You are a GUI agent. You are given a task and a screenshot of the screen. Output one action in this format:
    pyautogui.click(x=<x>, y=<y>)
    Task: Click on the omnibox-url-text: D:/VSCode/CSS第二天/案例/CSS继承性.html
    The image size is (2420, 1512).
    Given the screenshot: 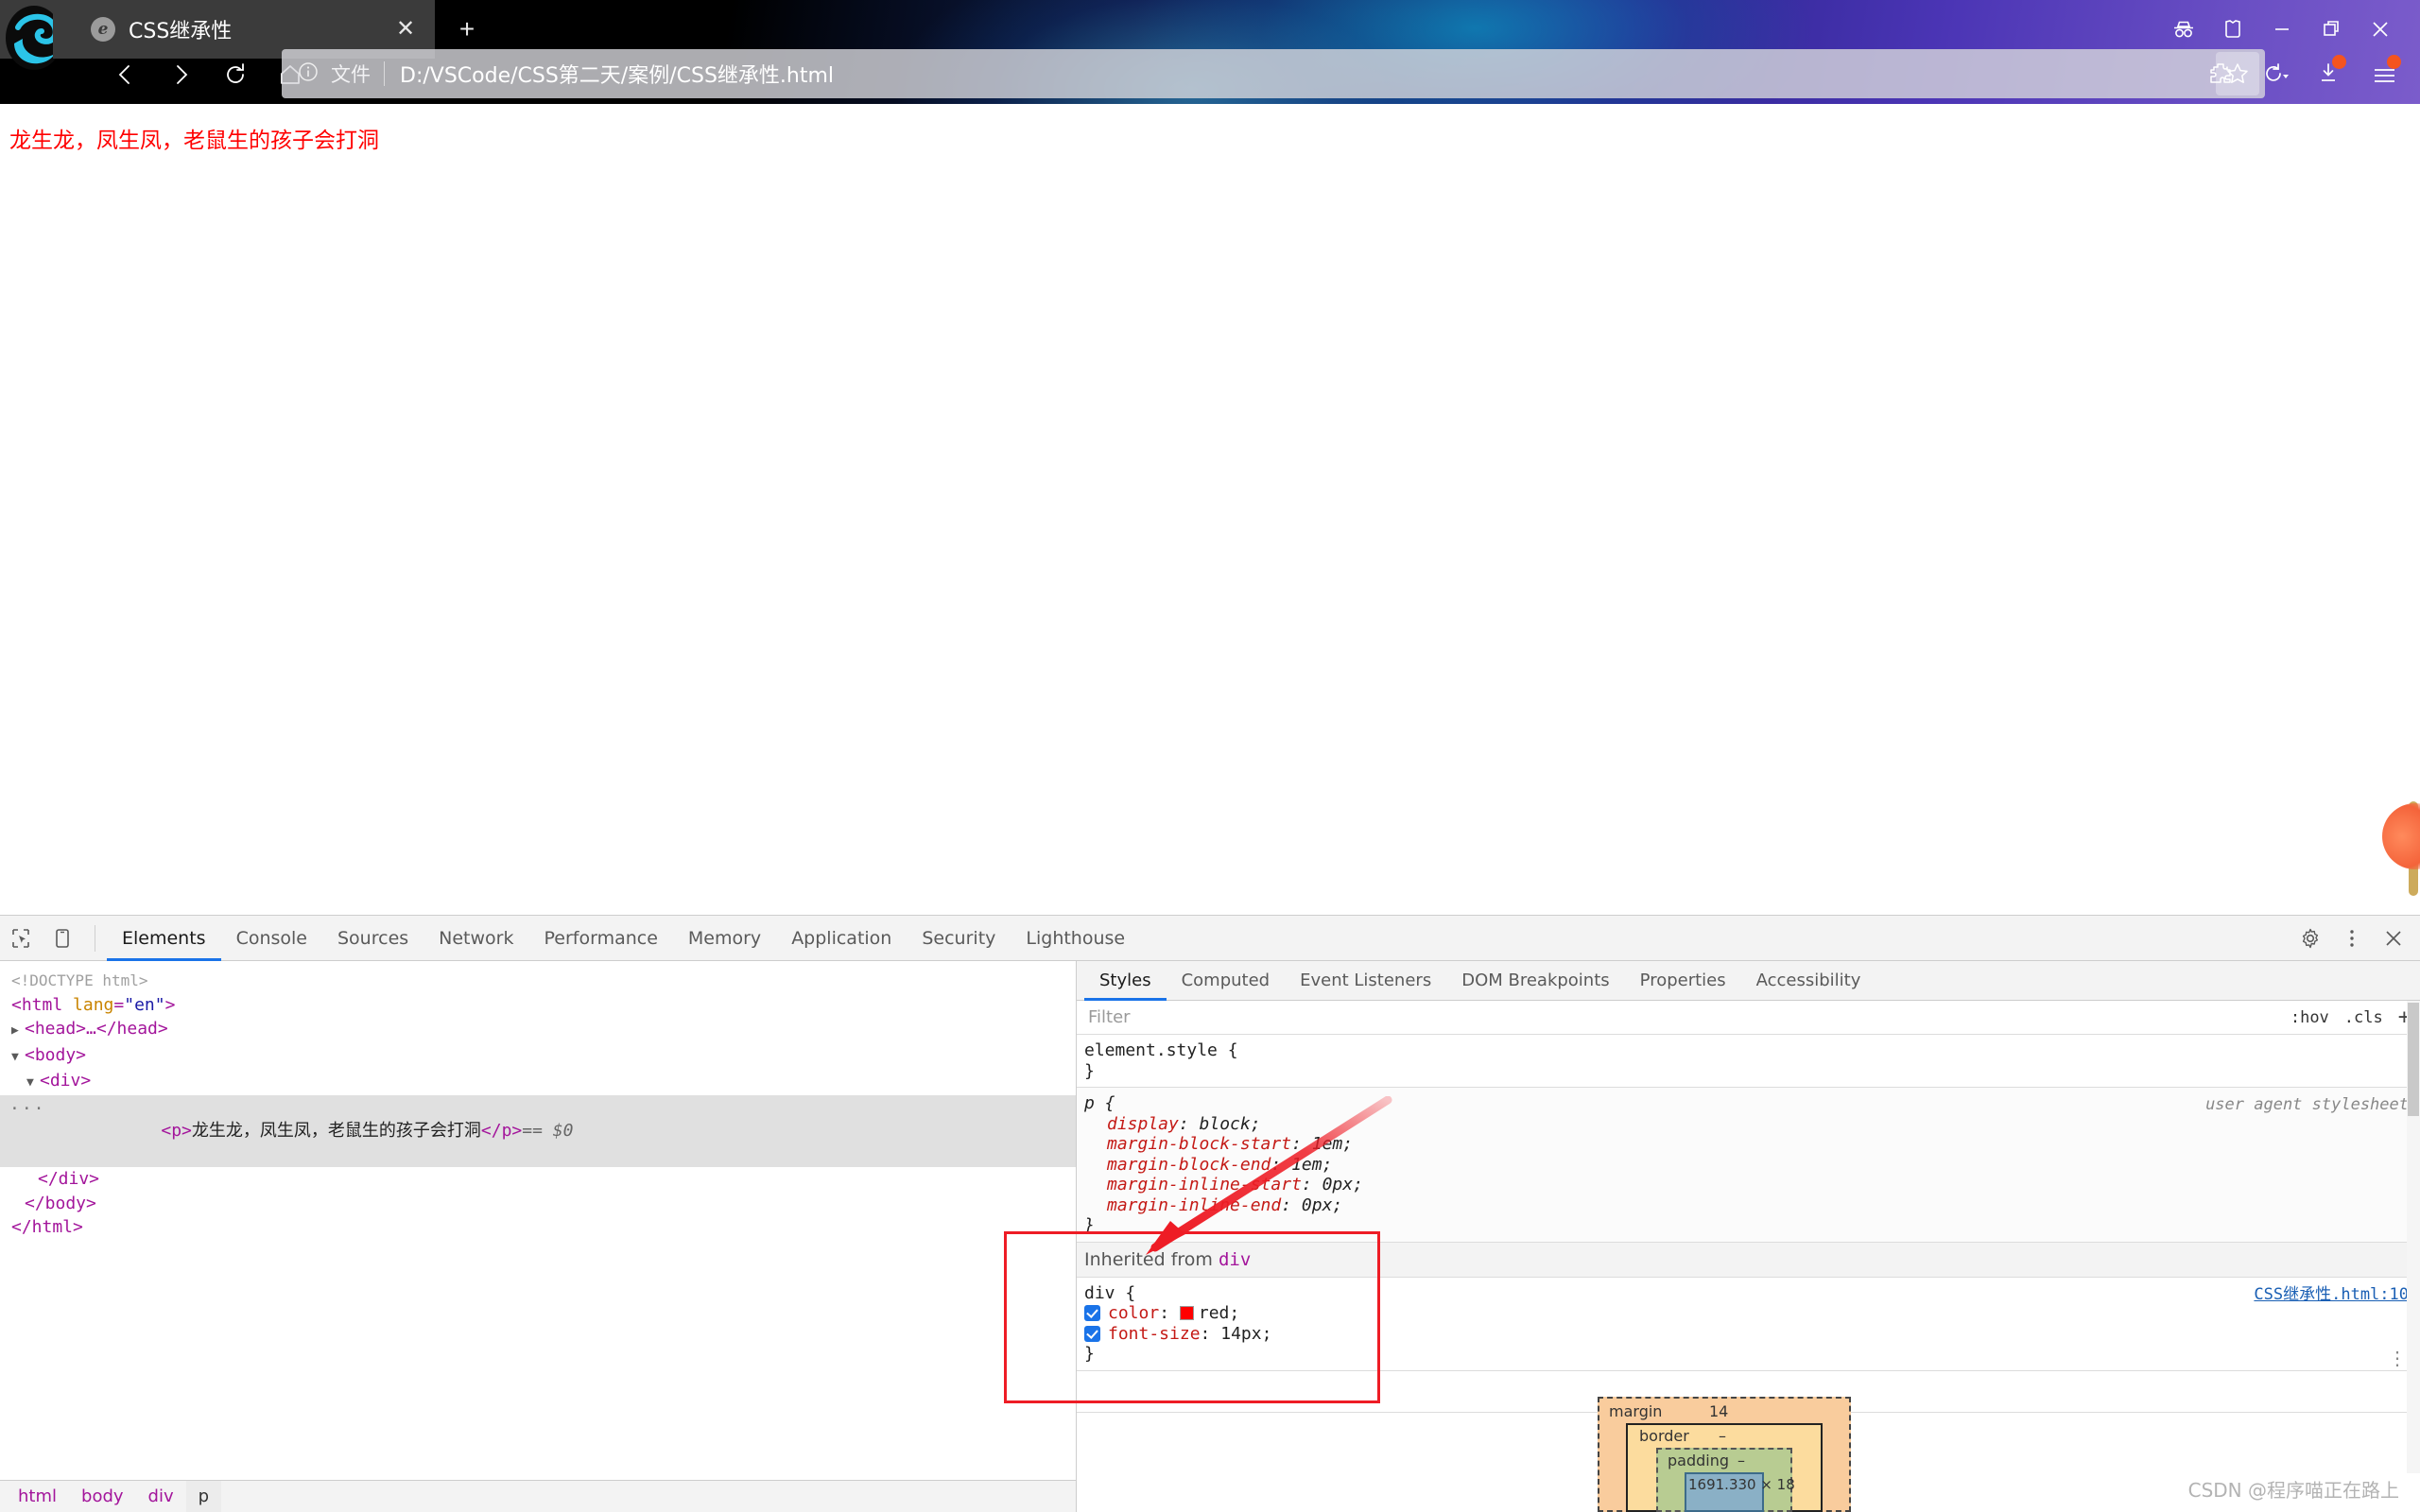 What is the action you would take?
    pyautogui.click(x=617, y=74)
    